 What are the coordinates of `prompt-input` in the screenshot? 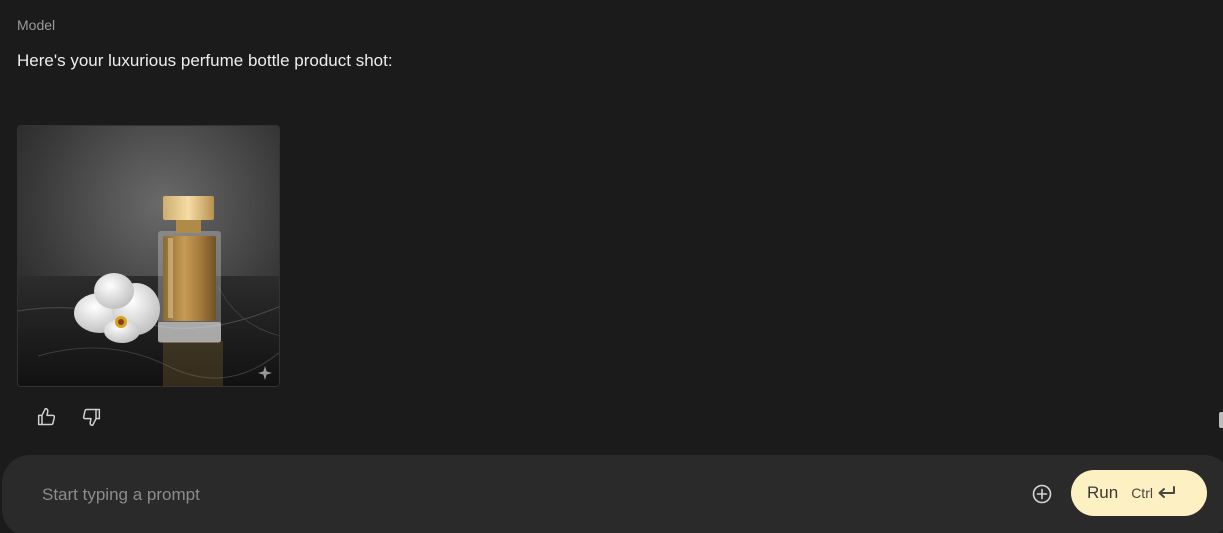 It's located at (512, 495).